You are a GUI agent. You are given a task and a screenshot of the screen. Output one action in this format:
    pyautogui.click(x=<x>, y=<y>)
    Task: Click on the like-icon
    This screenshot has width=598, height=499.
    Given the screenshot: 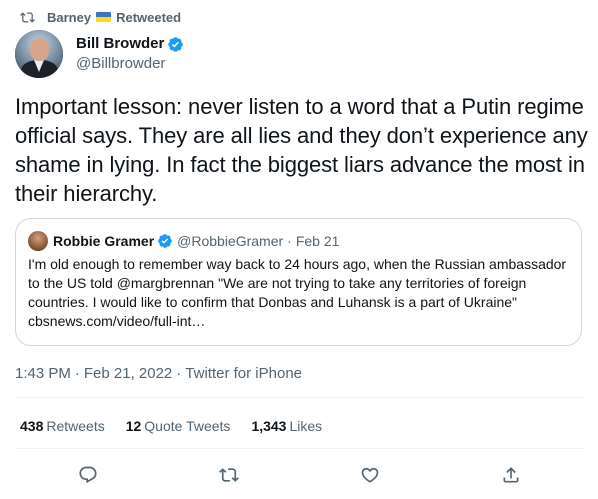 What is the action you would take?
    pyautogui.click(x=370, y=475)
    